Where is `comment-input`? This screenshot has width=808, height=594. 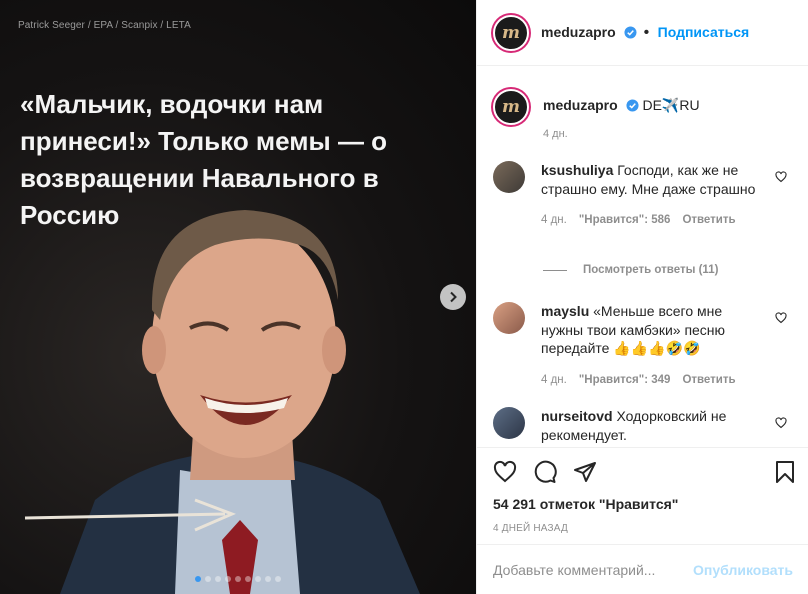 comment-input is located at coordinates (593, 569).